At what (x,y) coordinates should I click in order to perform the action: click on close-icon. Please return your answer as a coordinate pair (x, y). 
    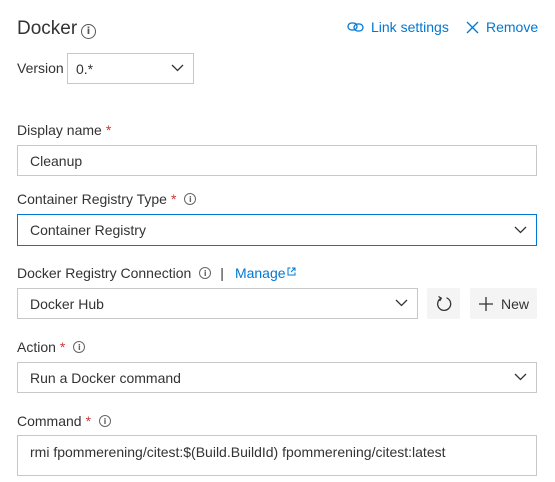
    Looking at the image, I should click on (472, 27).